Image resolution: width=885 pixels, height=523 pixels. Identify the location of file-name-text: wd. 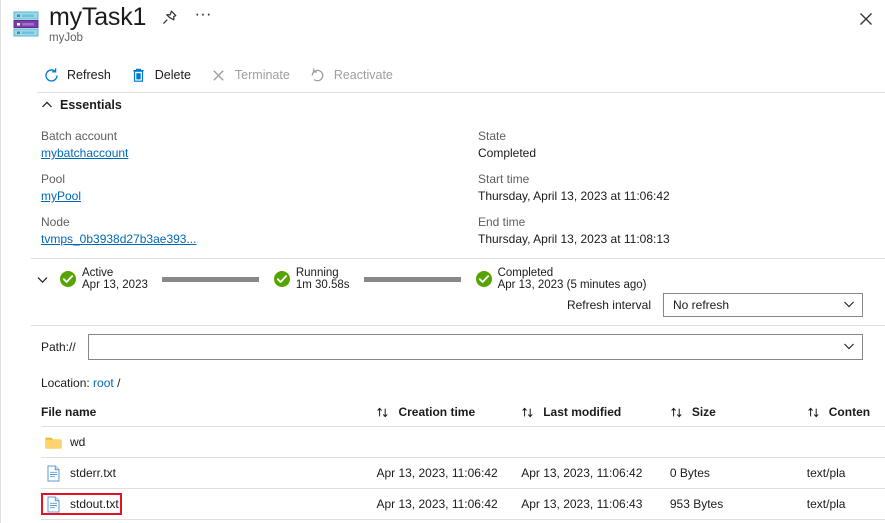
(78, 442).